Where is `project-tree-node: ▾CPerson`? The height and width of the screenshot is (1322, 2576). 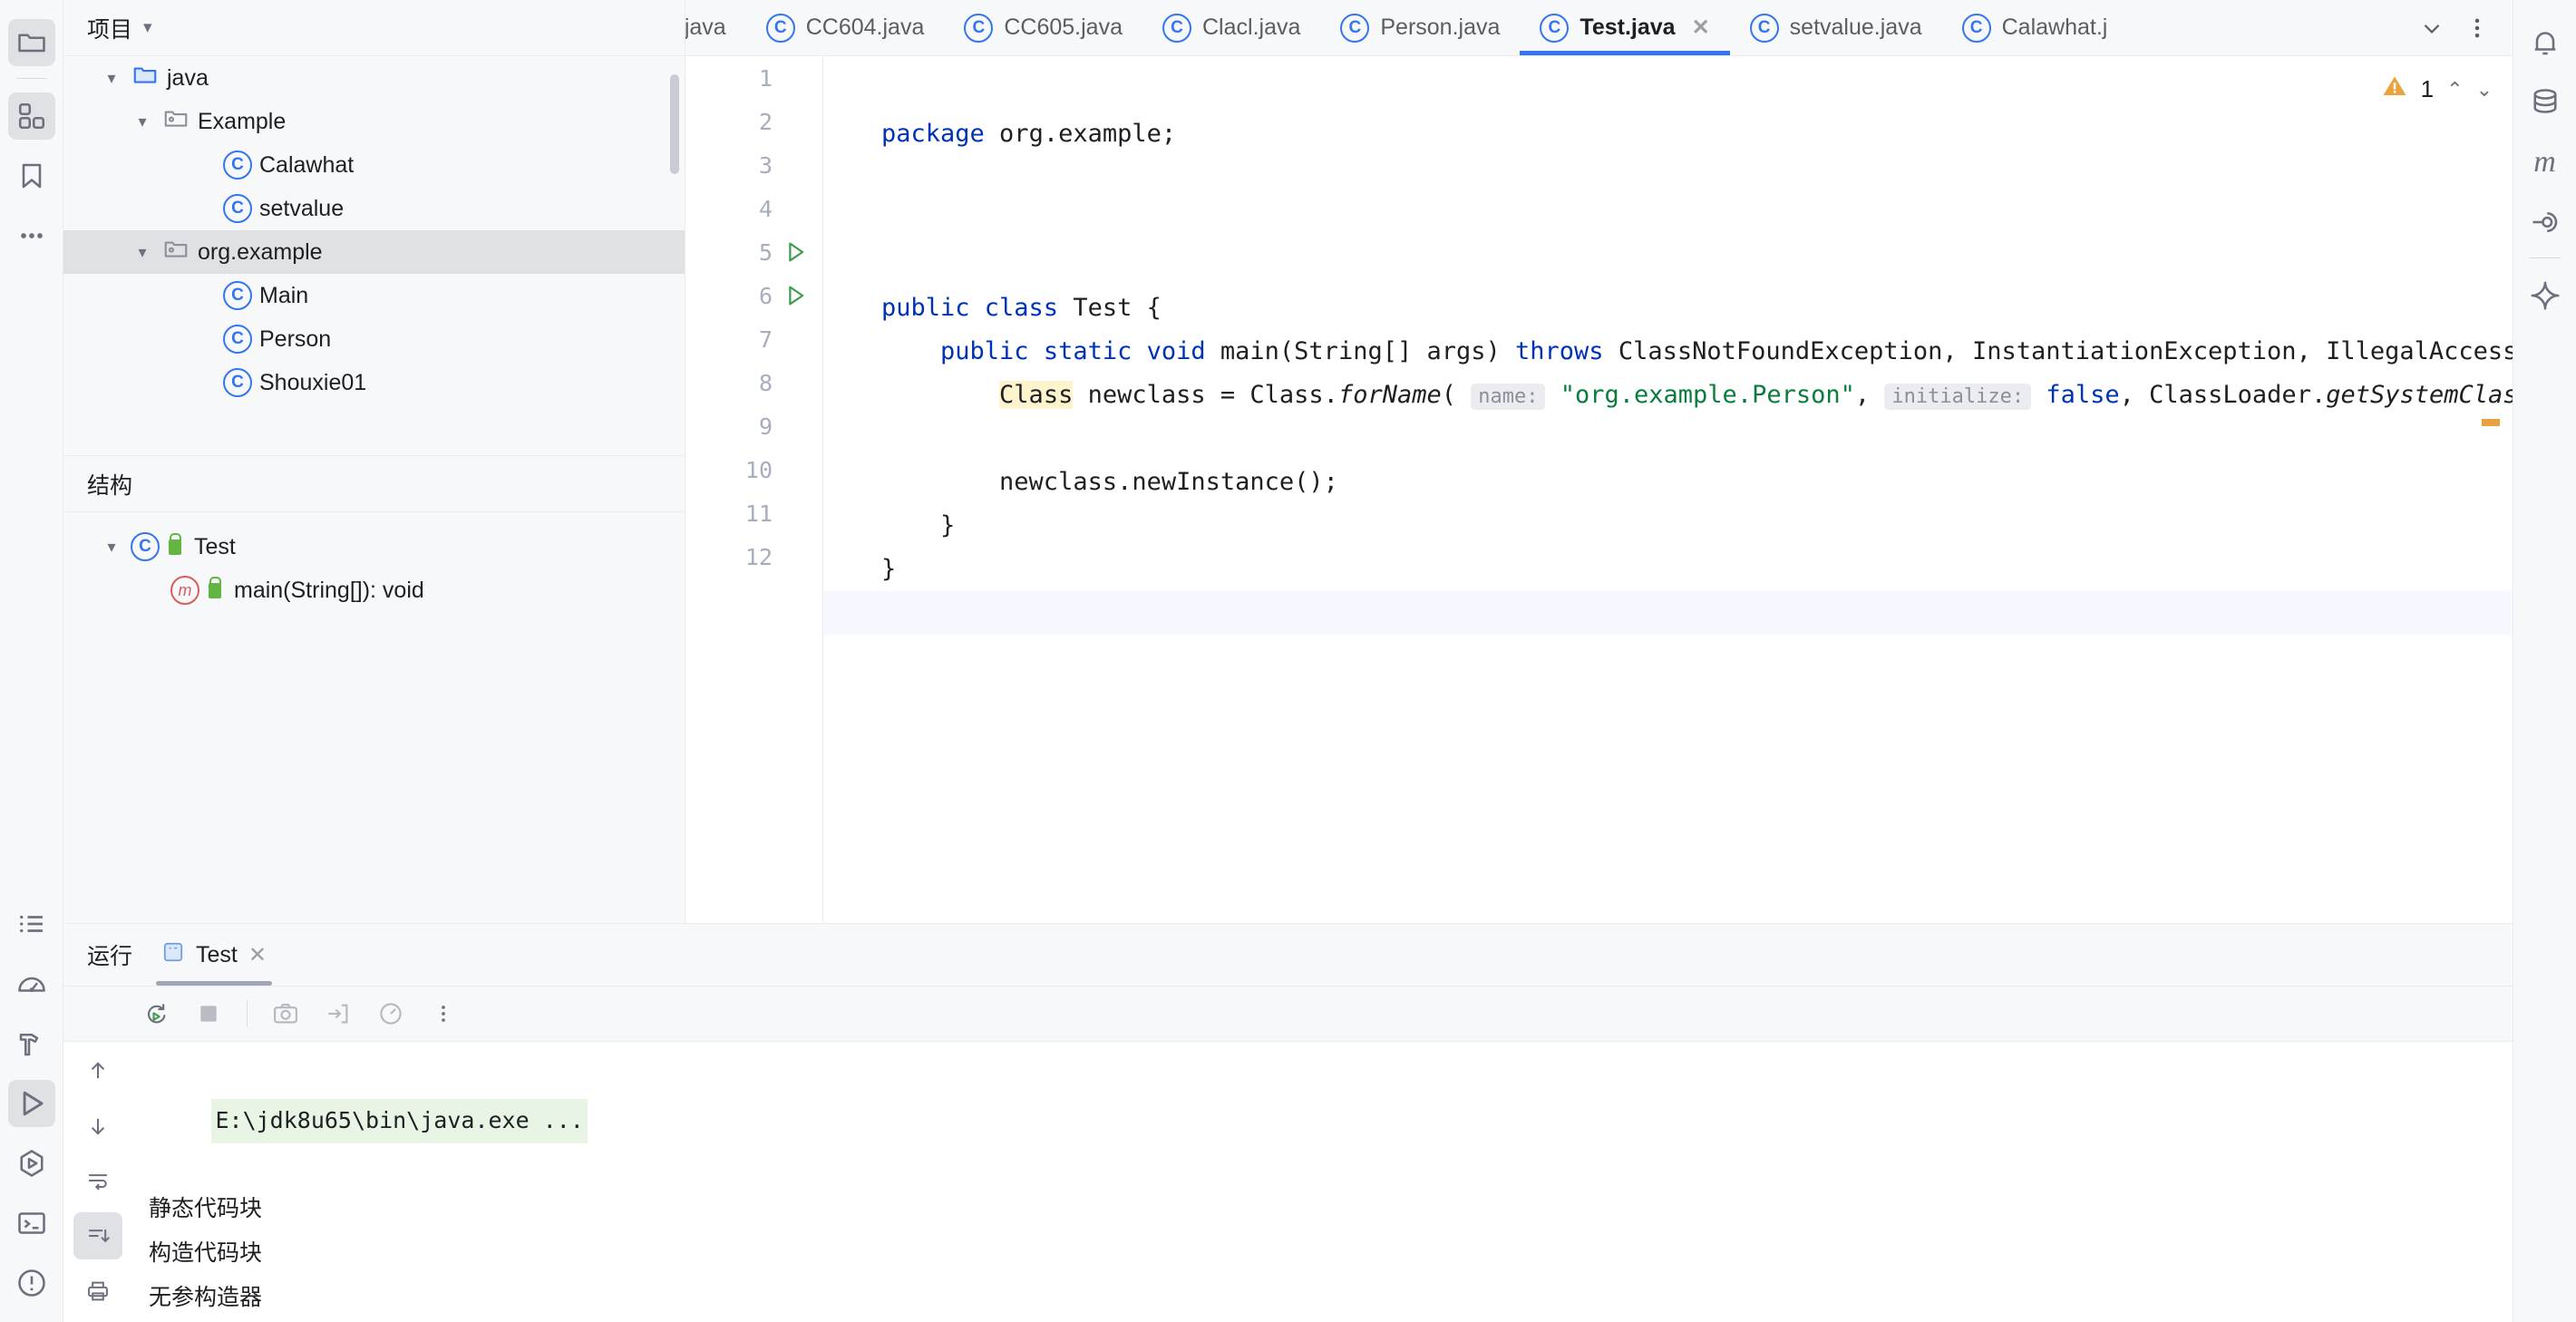
project-tree-node: ▾CPerson is located at coordinates (374, 339).